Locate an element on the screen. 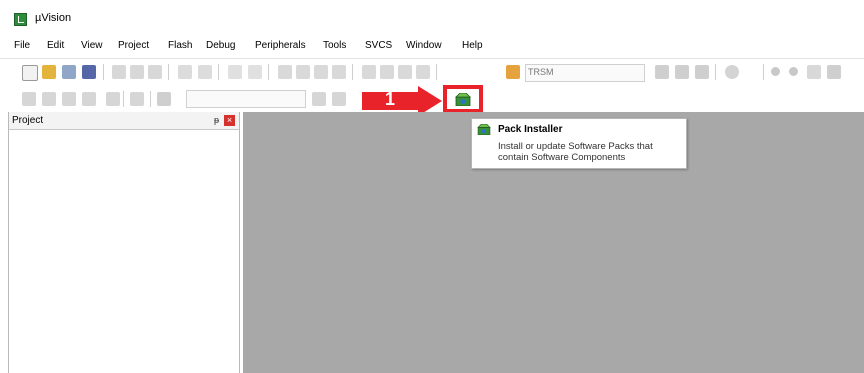 Image resolution: width=864 pixels, height=373 pixels. navigate-forward-icon is located at coordinates (255, 72).